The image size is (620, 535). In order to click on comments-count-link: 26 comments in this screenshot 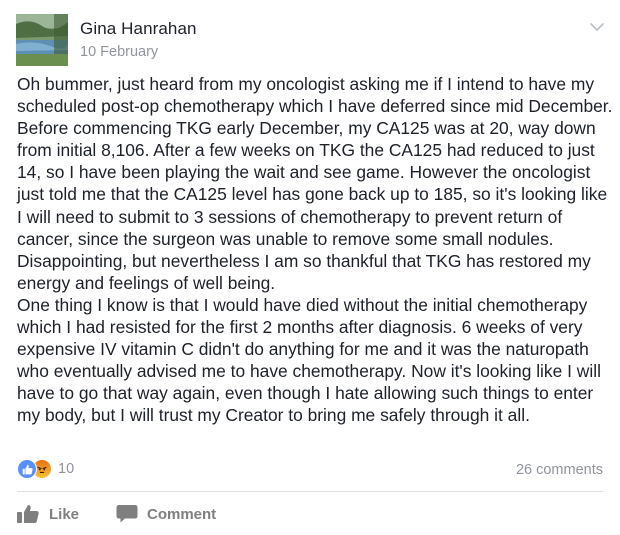, I will do `click(559, 470)`.